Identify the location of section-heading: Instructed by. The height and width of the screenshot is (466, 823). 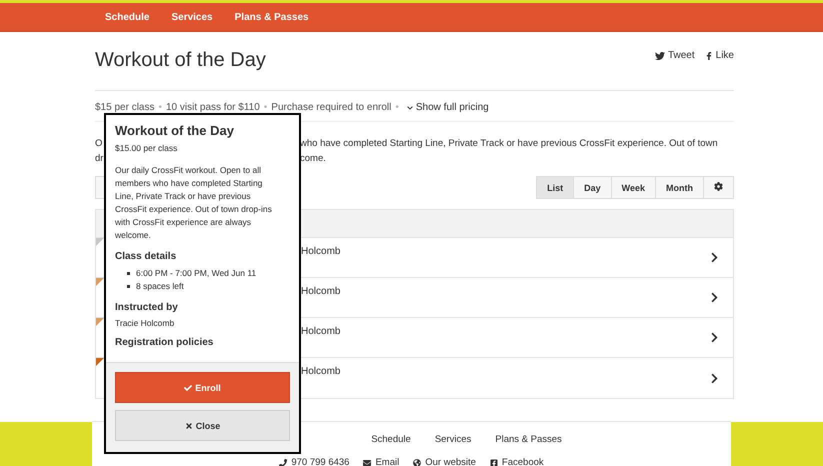
(147, 307).